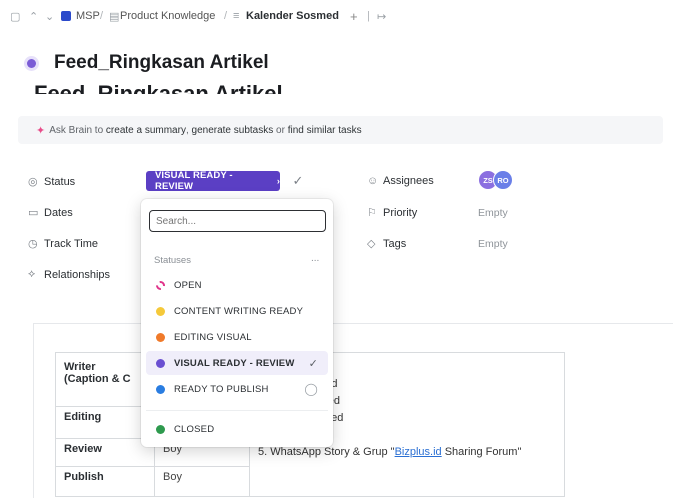 The width and height of the screenshot is (679, 498). What do you see at coordinates (88, 16) in the screenshot?
I see `breadcrumb-workspace: MSP` at bounding box center [88, 16].